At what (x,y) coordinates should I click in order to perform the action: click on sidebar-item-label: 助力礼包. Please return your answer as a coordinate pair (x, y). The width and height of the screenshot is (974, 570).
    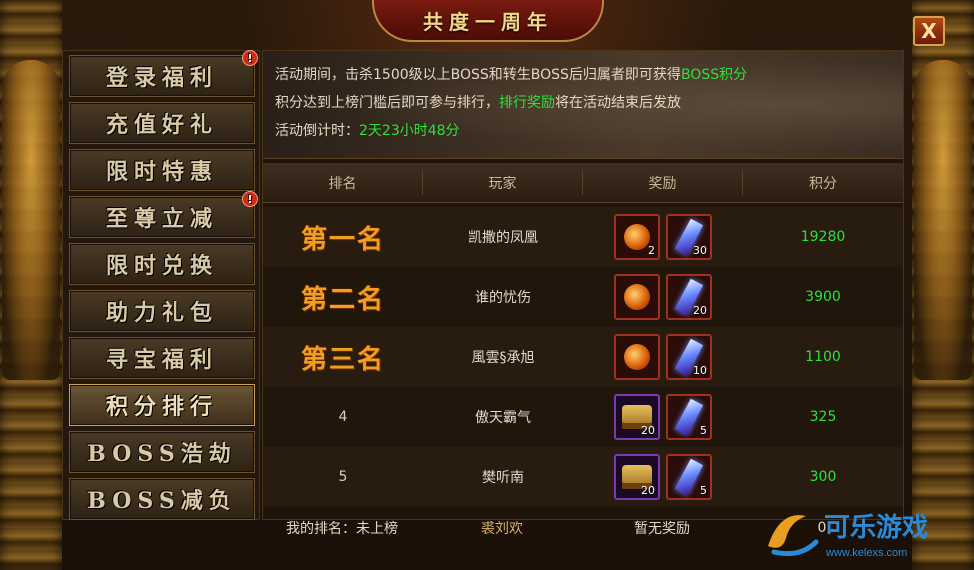
    Looking at the image, I should click on (161, 313).